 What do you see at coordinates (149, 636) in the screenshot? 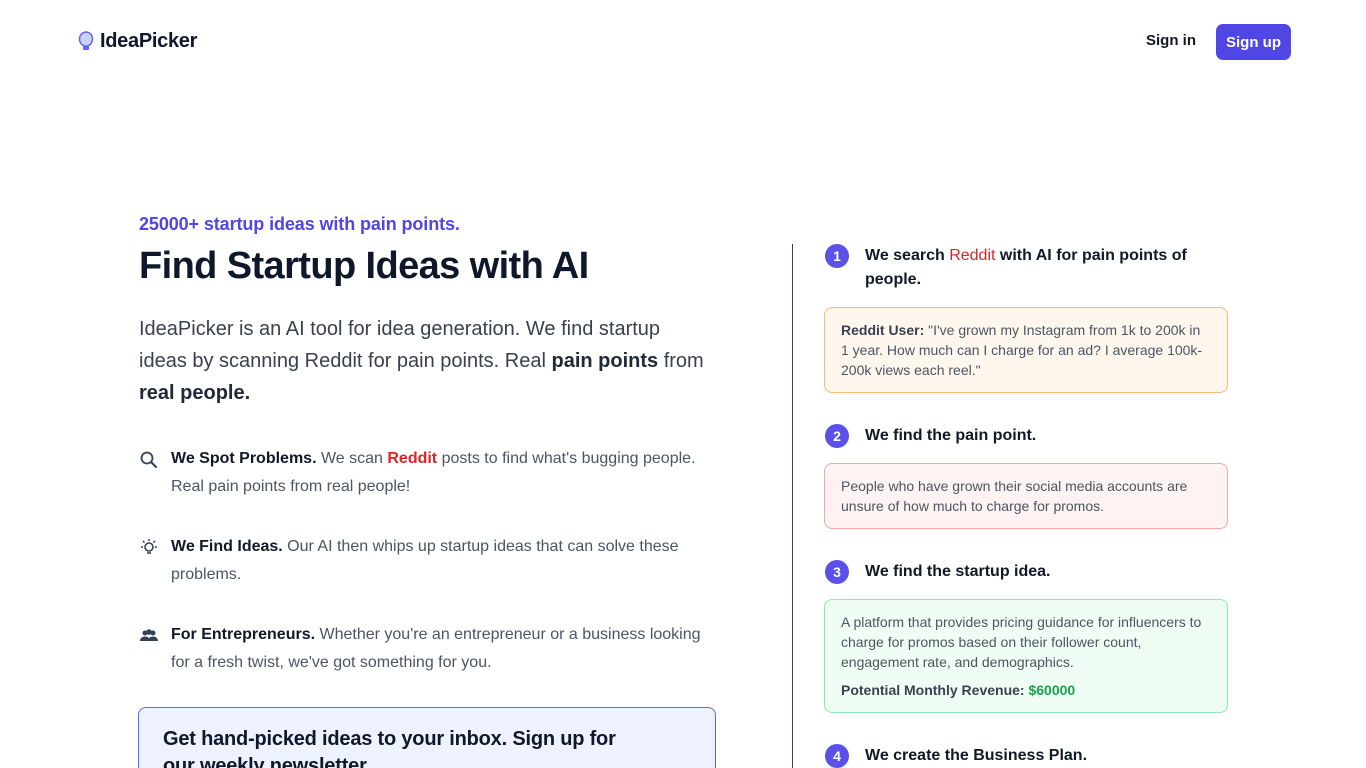
I see `users-icon` at bounding box center [149, 636].